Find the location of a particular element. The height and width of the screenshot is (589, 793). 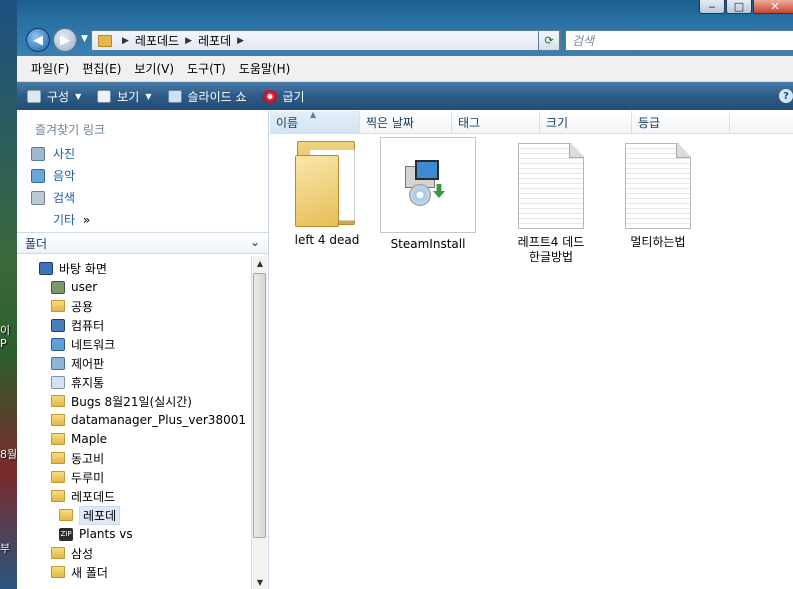

file-label: 레프트4 데드 한글방법 is located at coordinates (551, 249).